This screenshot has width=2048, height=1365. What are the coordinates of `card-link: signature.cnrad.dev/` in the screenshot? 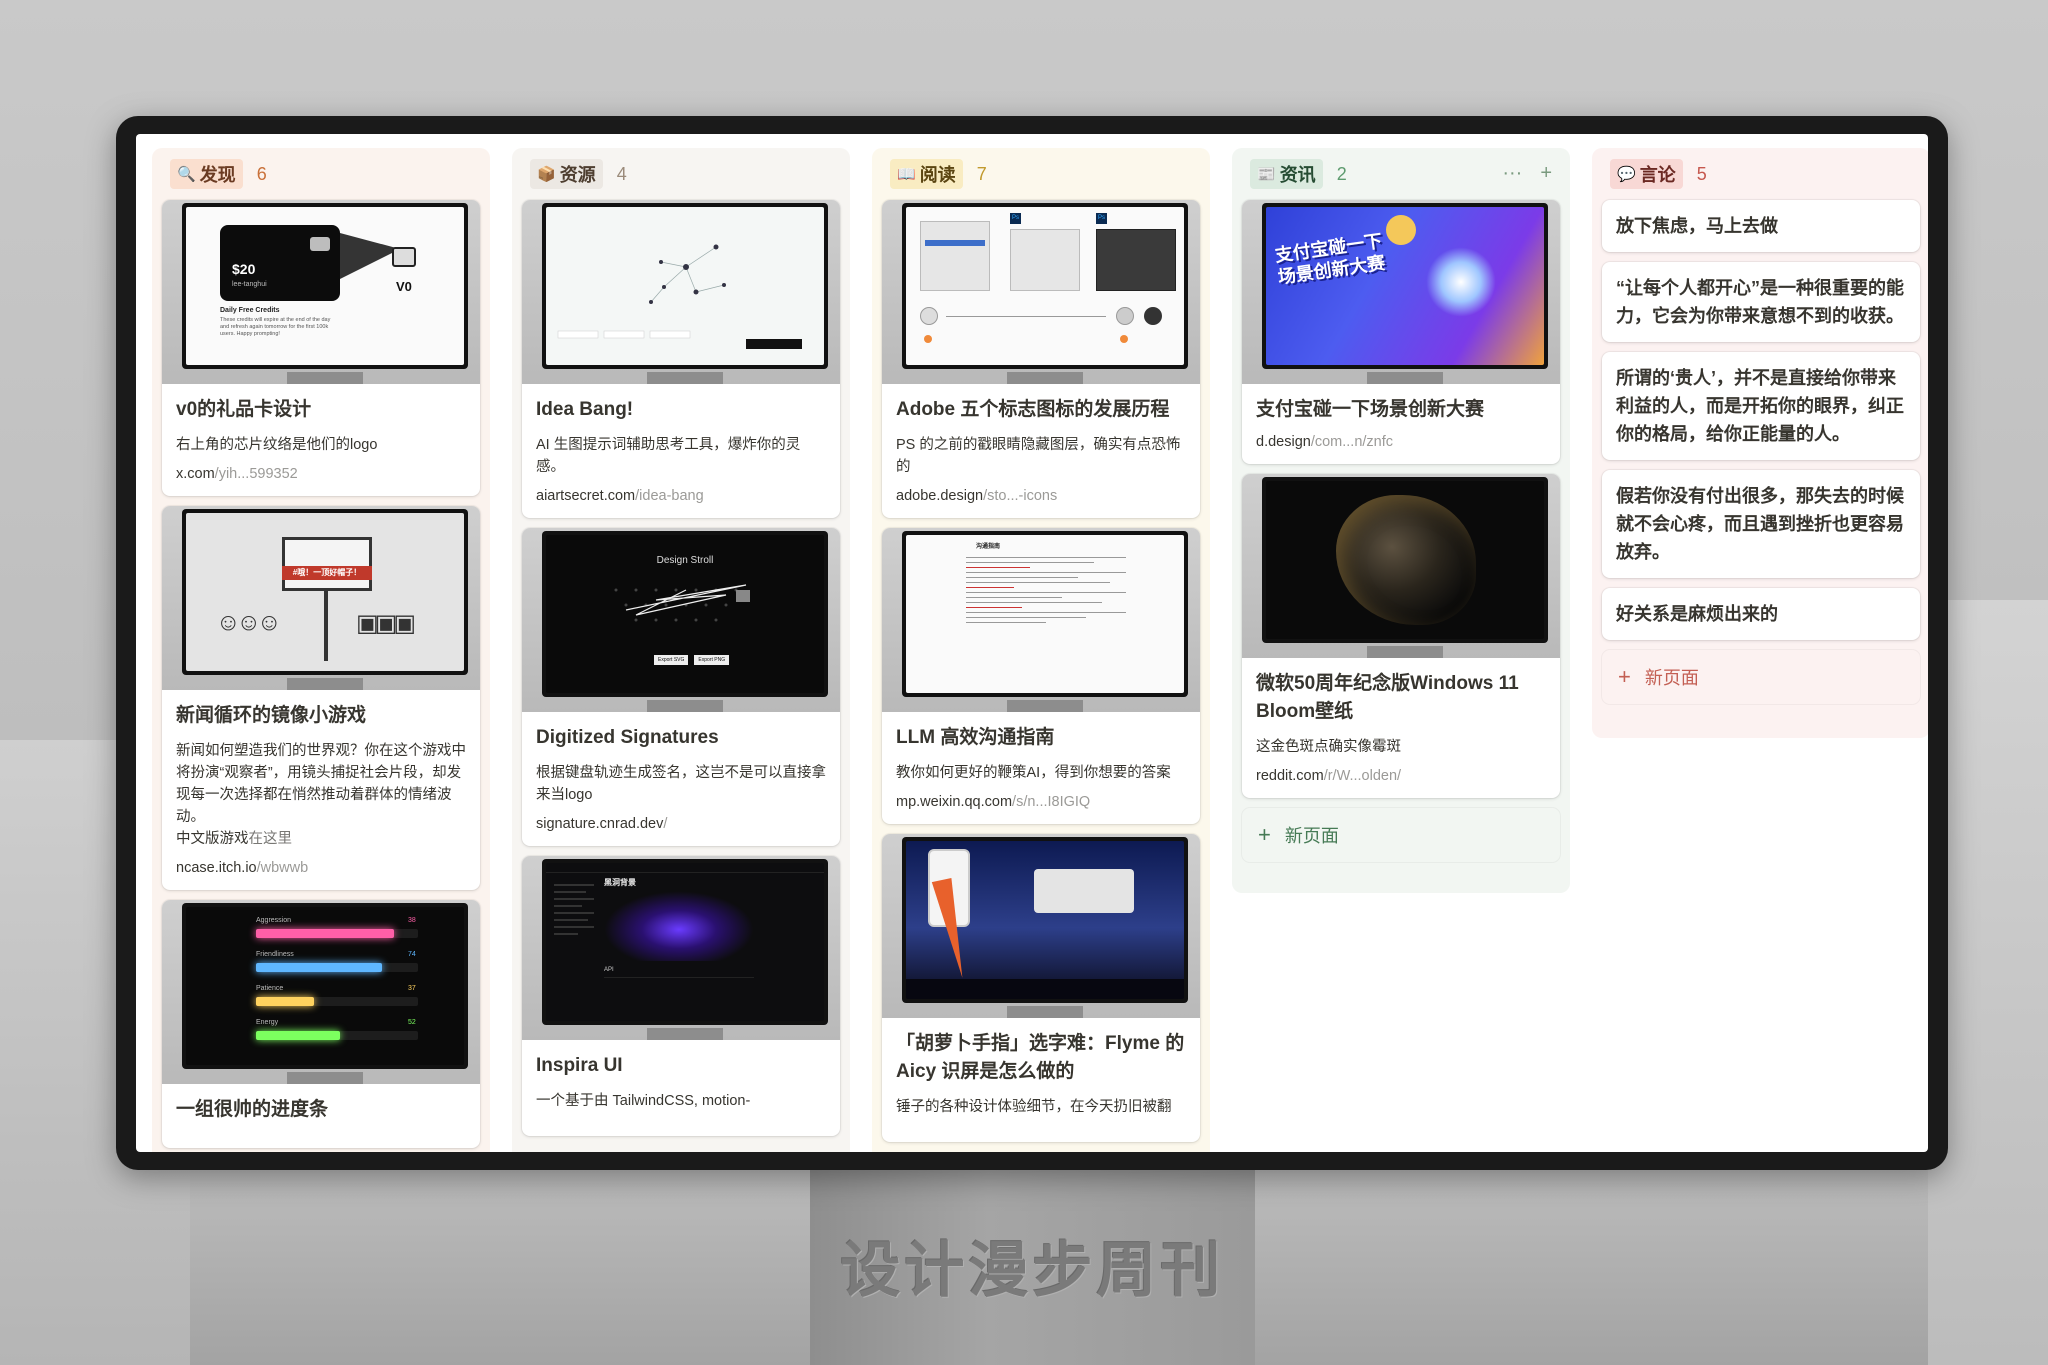 It's located at (681, 824).